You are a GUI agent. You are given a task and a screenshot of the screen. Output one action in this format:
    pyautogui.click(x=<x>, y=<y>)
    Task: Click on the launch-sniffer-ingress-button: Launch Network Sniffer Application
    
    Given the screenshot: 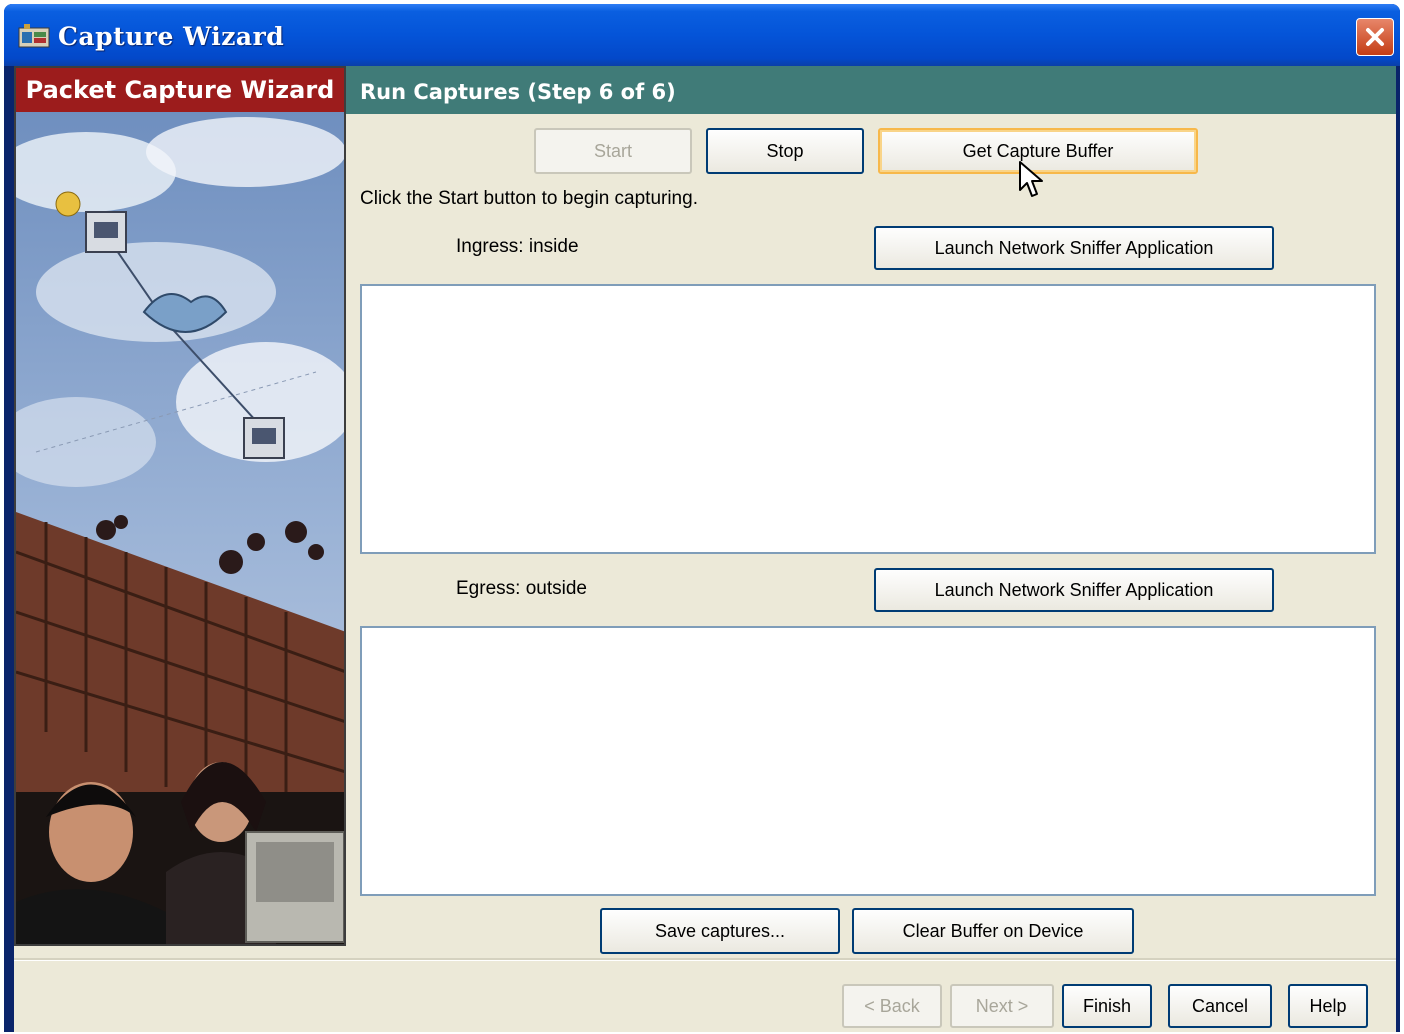 What is the action you would take?
    pyautogui.click(x=1074, y=248)
    